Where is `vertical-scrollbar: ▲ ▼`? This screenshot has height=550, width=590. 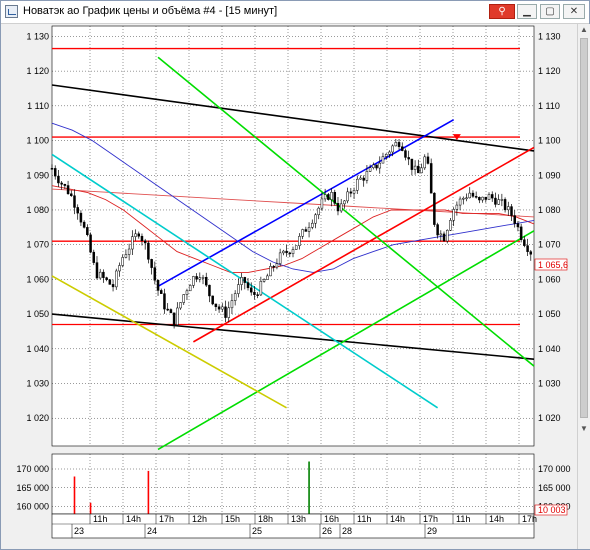 vertical-scrollbar: ▲ ▼ is located at coordinates (583, 286).